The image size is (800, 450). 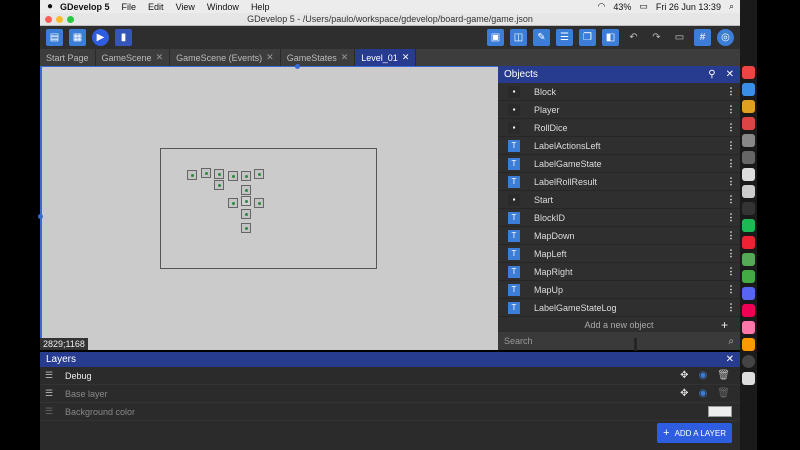 I want to click on visibility-eye-icon: ◉, so click(x=703, y=393).